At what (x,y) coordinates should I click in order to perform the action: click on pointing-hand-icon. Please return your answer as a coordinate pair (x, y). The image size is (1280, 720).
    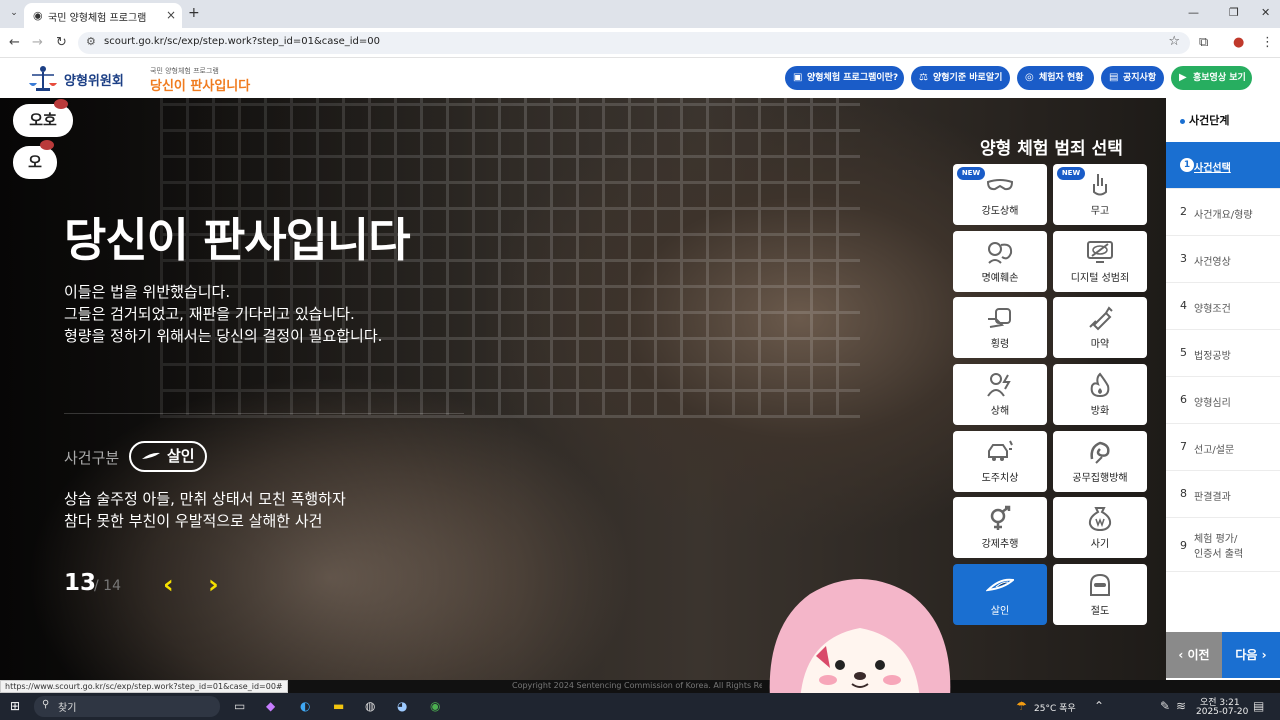
    Looking at the image, I should click on (1100, 185).